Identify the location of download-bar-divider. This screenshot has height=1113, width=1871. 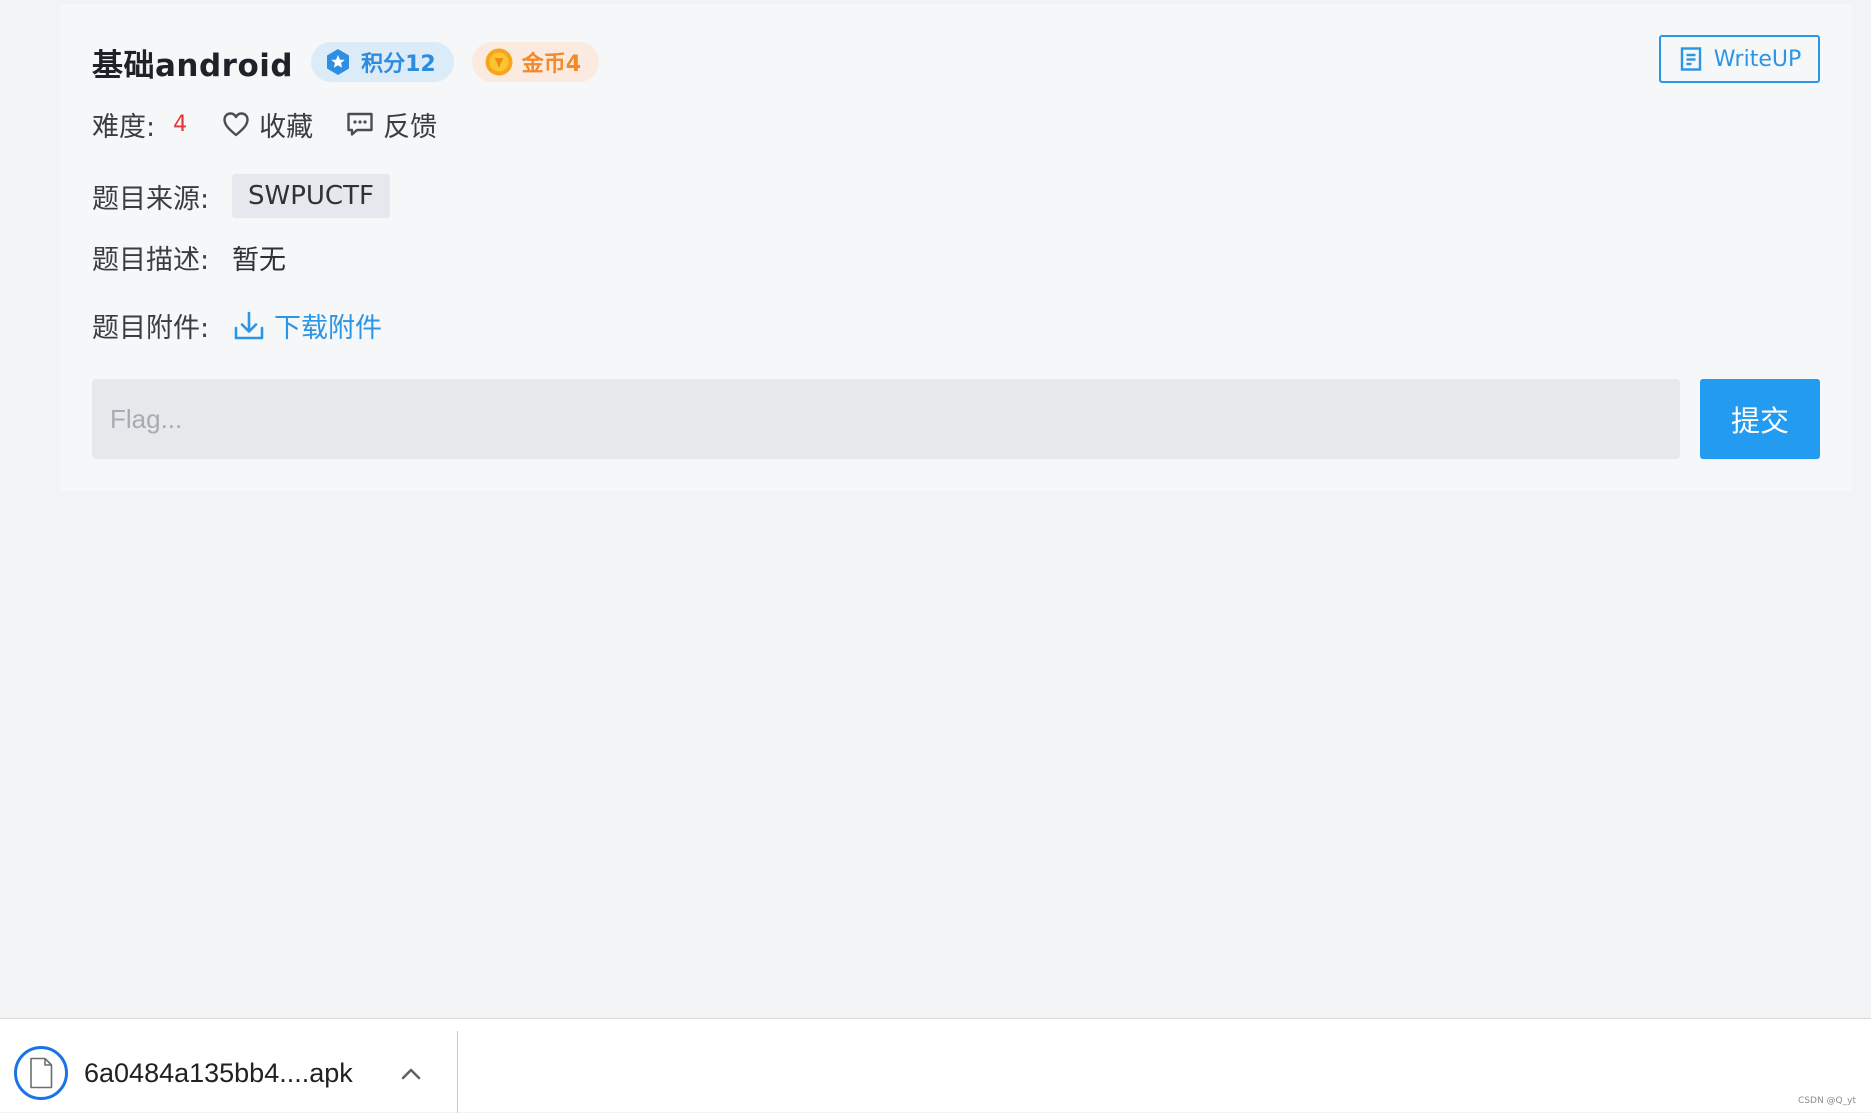
(457, 1072).